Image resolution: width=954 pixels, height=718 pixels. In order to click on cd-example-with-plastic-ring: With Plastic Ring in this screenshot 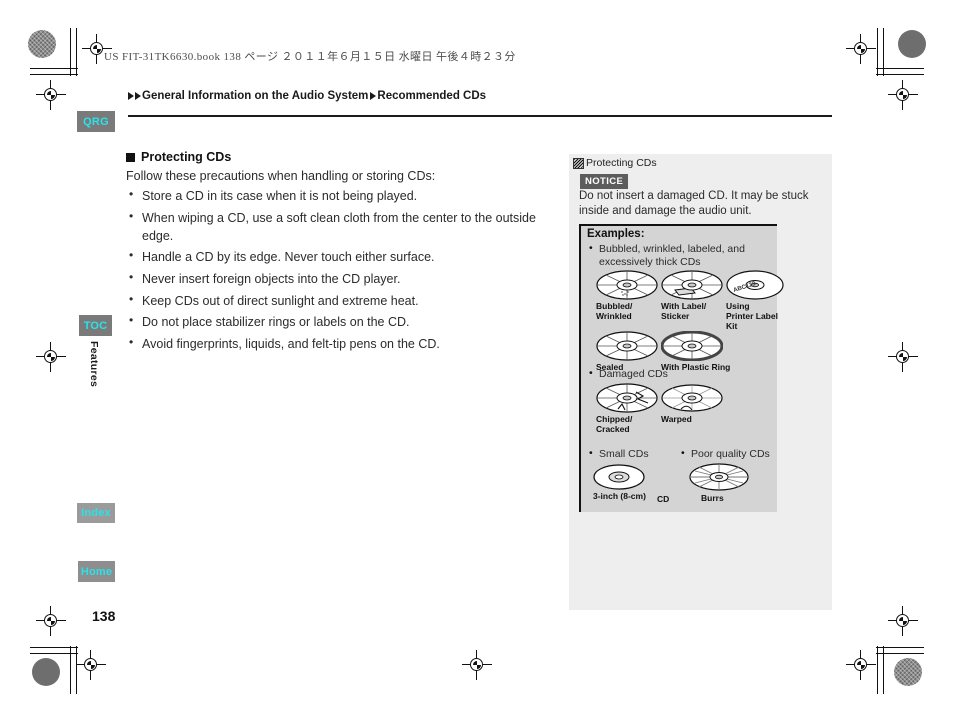, I will do `click(716, 351)`.